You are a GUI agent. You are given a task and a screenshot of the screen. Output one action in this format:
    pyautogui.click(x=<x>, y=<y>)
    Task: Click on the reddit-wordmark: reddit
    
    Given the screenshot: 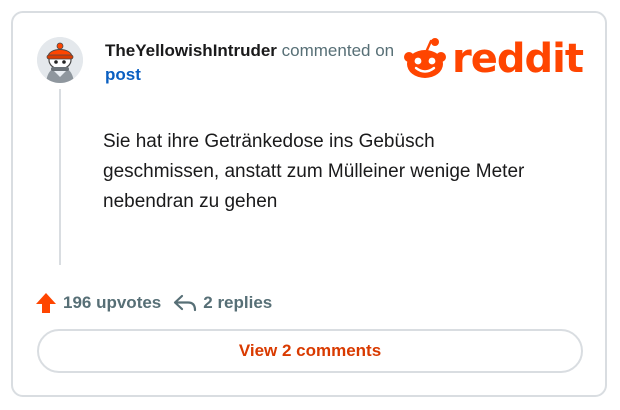 What is the action you would take?
    pyautogui.click(x=518, y=59)
    